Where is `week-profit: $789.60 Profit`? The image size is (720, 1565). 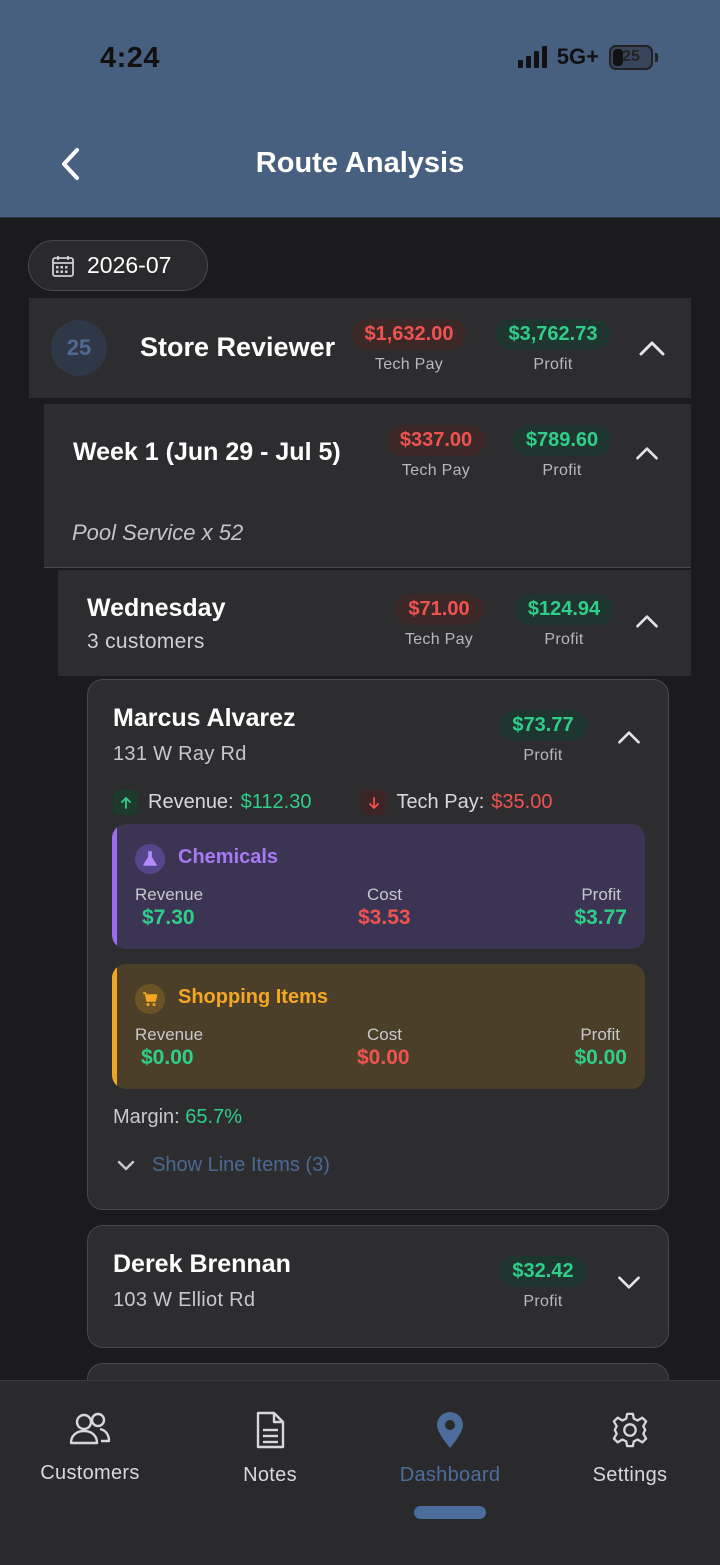 week-profit: $789.60 Profit is located at coordinates (562, 452).